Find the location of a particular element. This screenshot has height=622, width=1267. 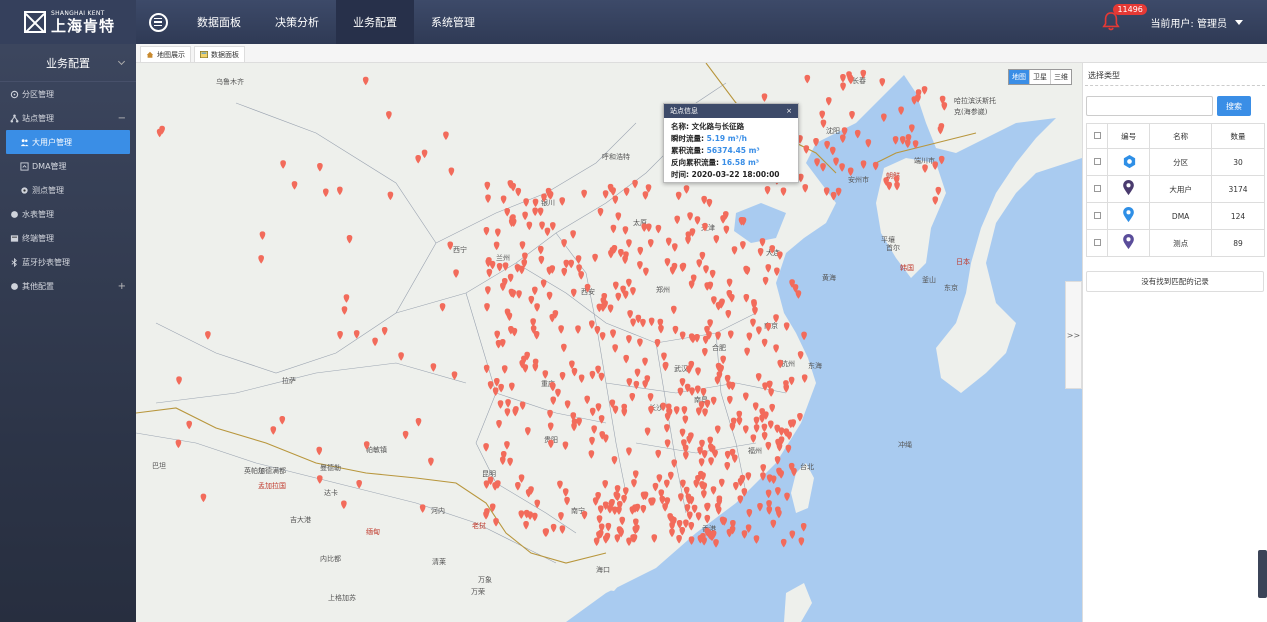

caret-down-icon is located at coordinates (1239, 22).